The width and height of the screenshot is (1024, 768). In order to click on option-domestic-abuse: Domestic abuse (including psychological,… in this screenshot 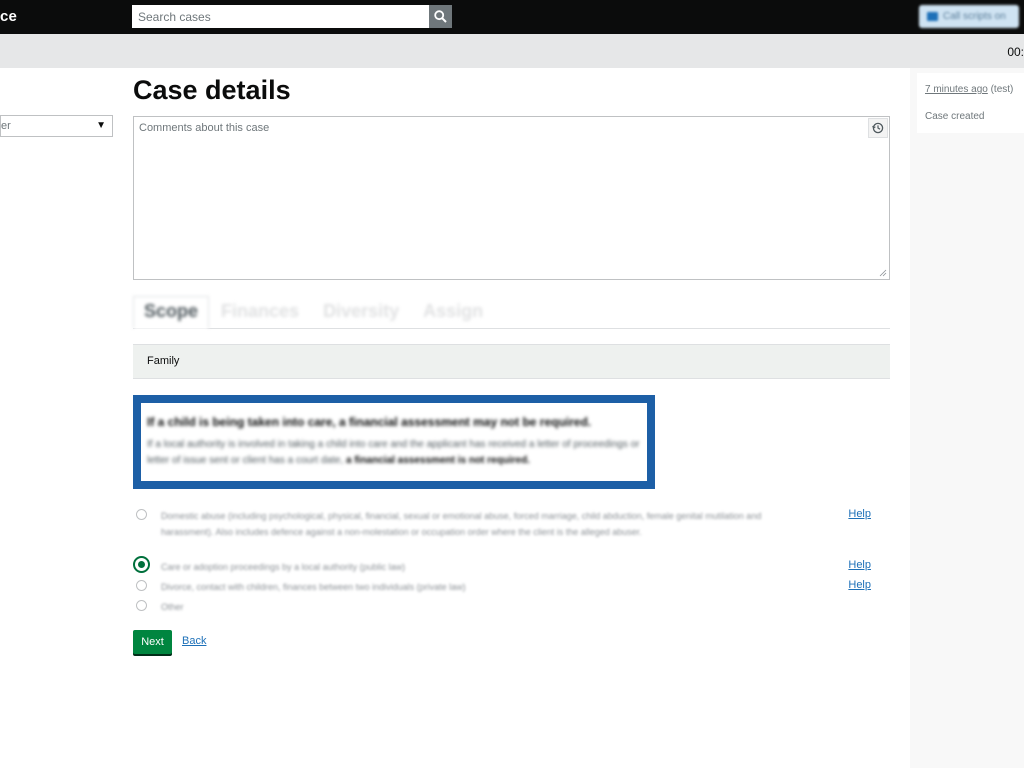, I will do `click(504, 531)`.